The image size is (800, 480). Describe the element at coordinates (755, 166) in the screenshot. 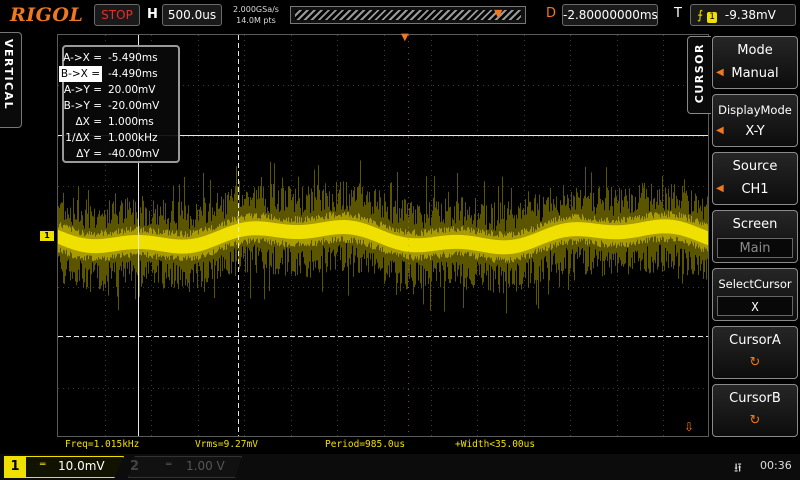

I see `softkey-title: Source` at that location.